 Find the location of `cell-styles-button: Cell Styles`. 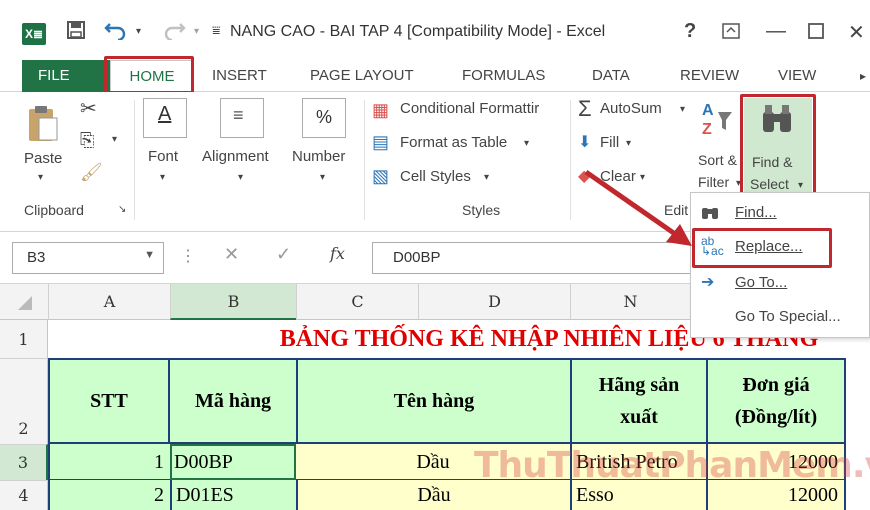

cell-styles-button: Cell Styles is located at coordinates (435, 176).